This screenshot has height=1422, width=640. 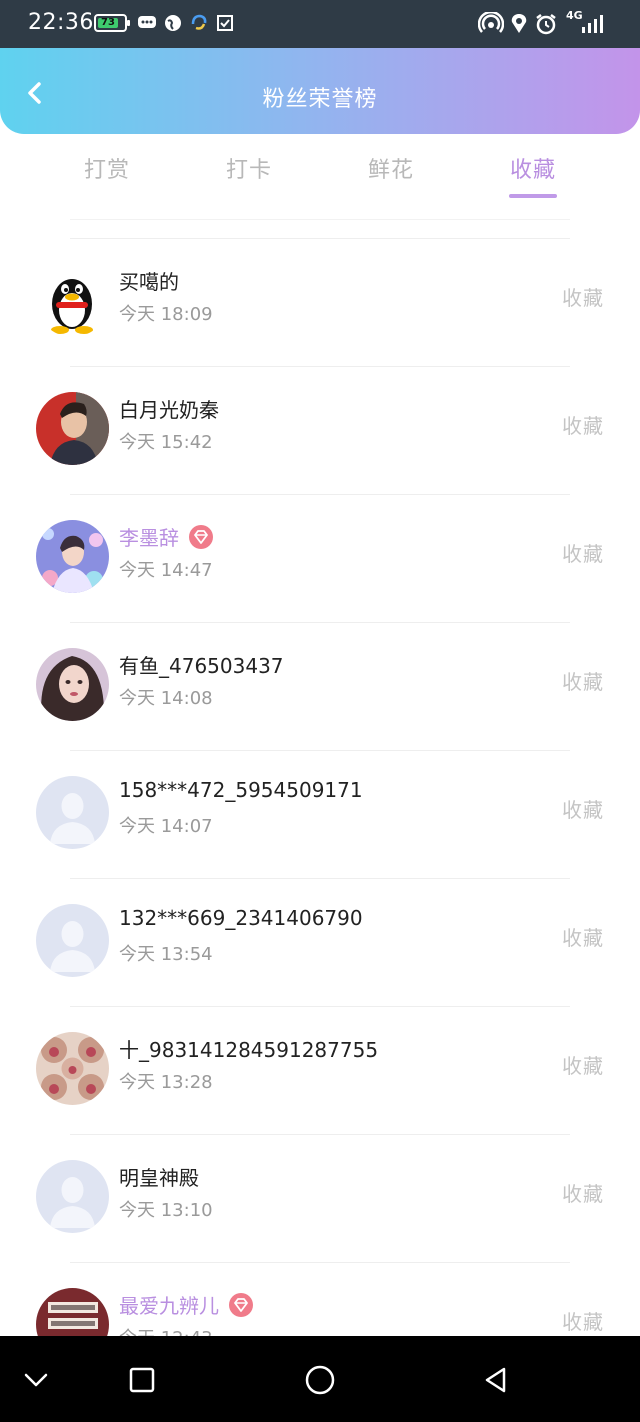 What do you see at coordinates (592, 24) in the screenshot?
I see `signal-icon` at bounding box center [592, 24].